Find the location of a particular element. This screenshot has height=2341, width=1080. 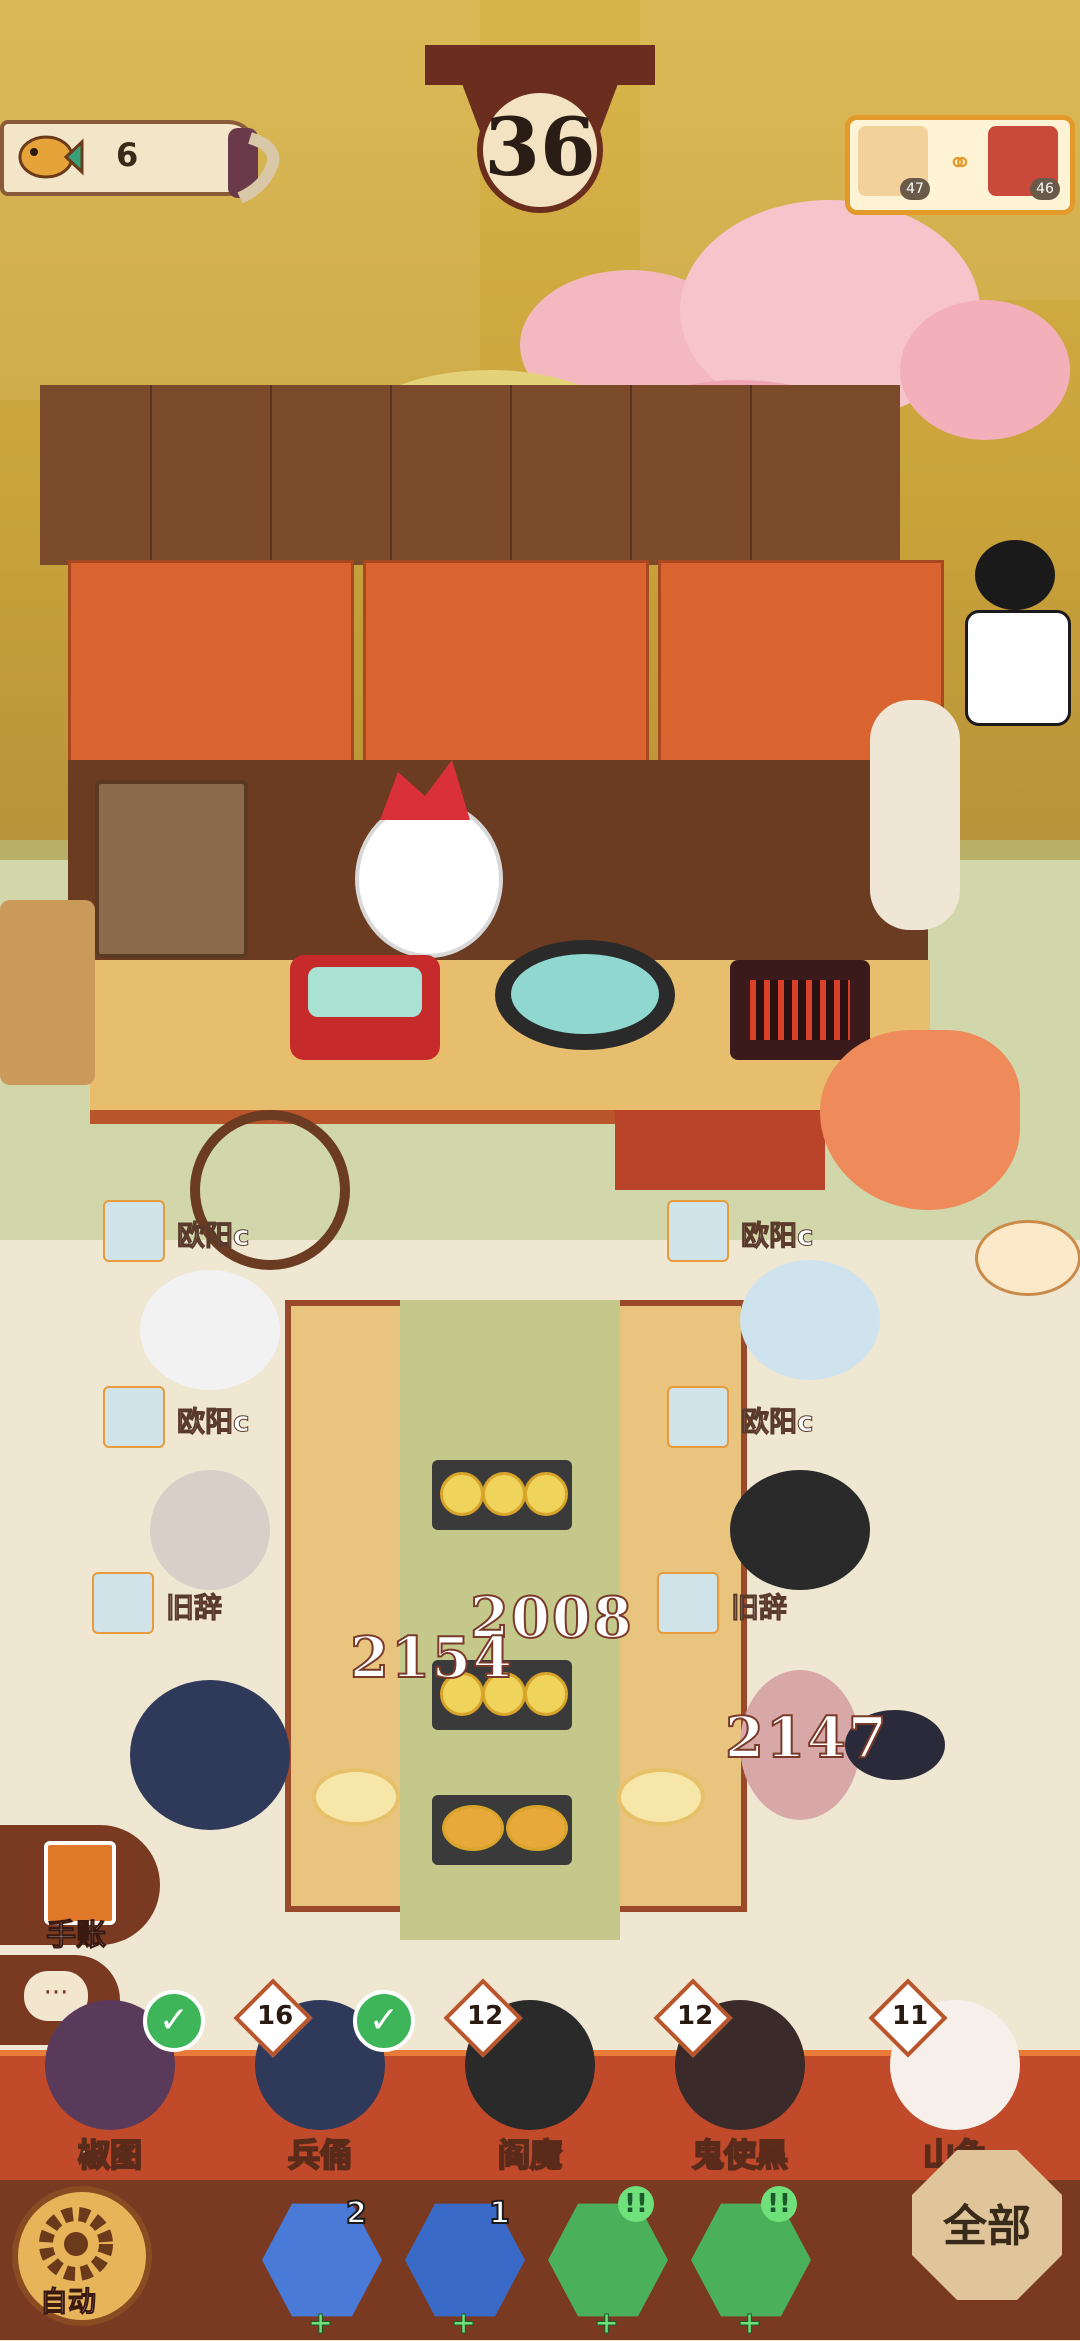

player-level-left: 47 is located at coordinates (915, 189).